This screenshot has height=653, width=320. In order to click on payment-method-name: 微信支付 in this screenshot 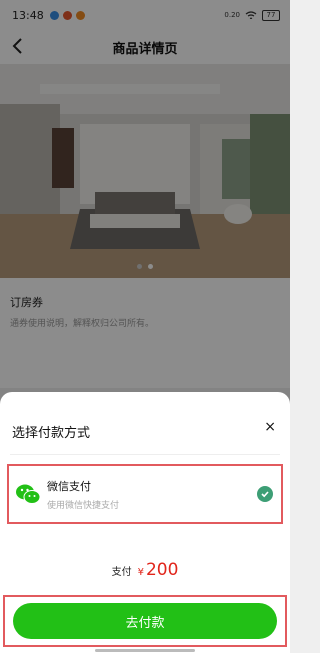, I will do `click(69, 486)`.